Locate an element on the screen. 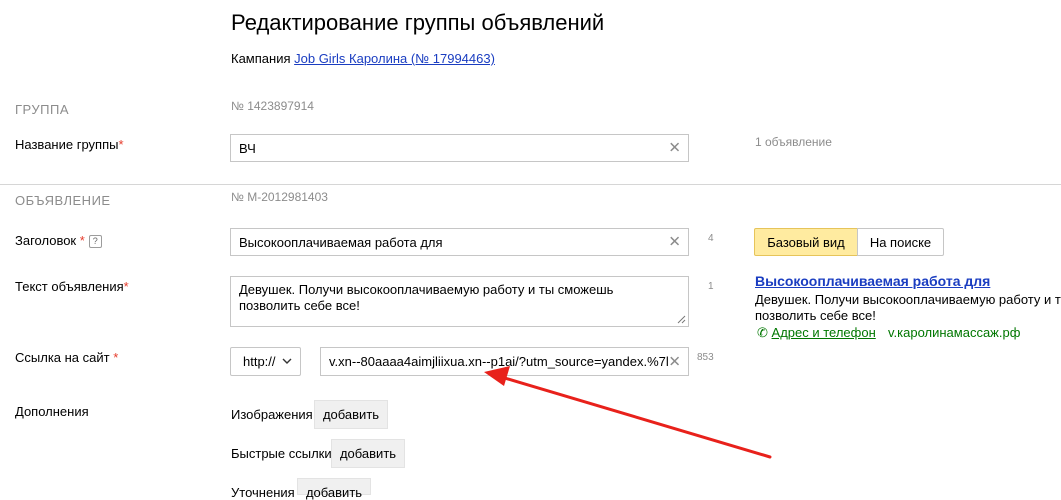 This screenshot has width=1061, height=500. add-images-button: добавить is located at coordinates (351, 414).